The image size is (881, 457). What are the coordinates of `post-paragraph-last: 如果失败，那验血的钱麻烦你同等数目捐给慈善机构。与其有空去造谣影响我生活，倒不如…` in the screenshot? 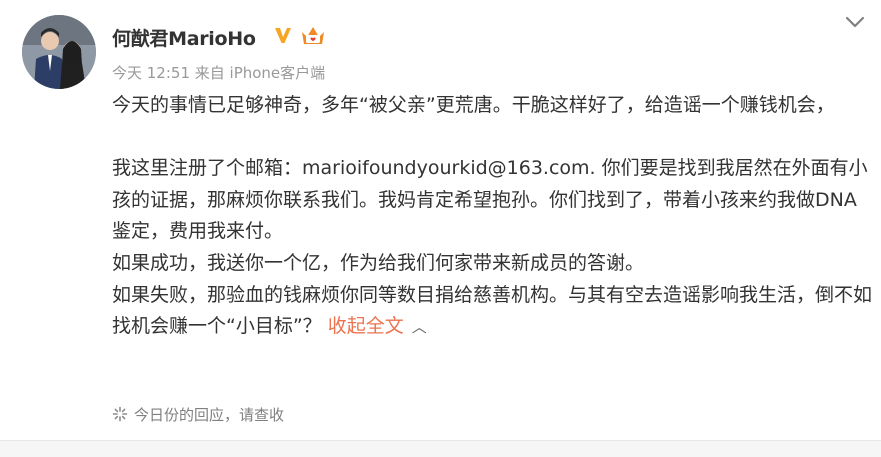 It's located at (492, 312).